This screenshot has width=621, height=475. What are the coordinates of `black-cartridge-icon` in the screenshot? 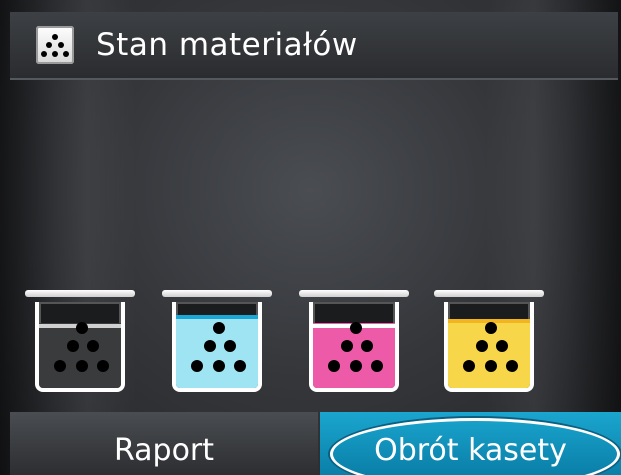 It's located at (80, 345).